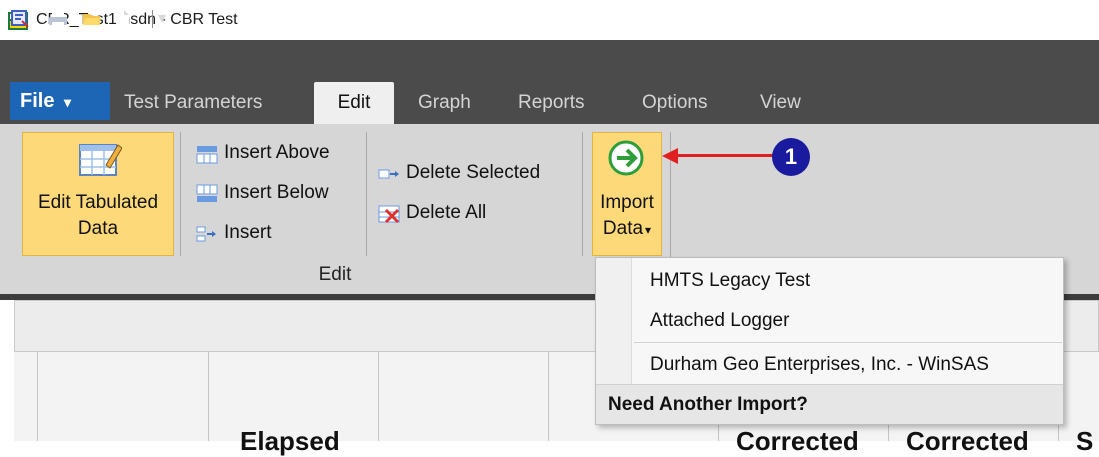  Describe the element at coordinates (162, 18) in the screenshot. I see `customize-toolbar-button: ▾` at that location.